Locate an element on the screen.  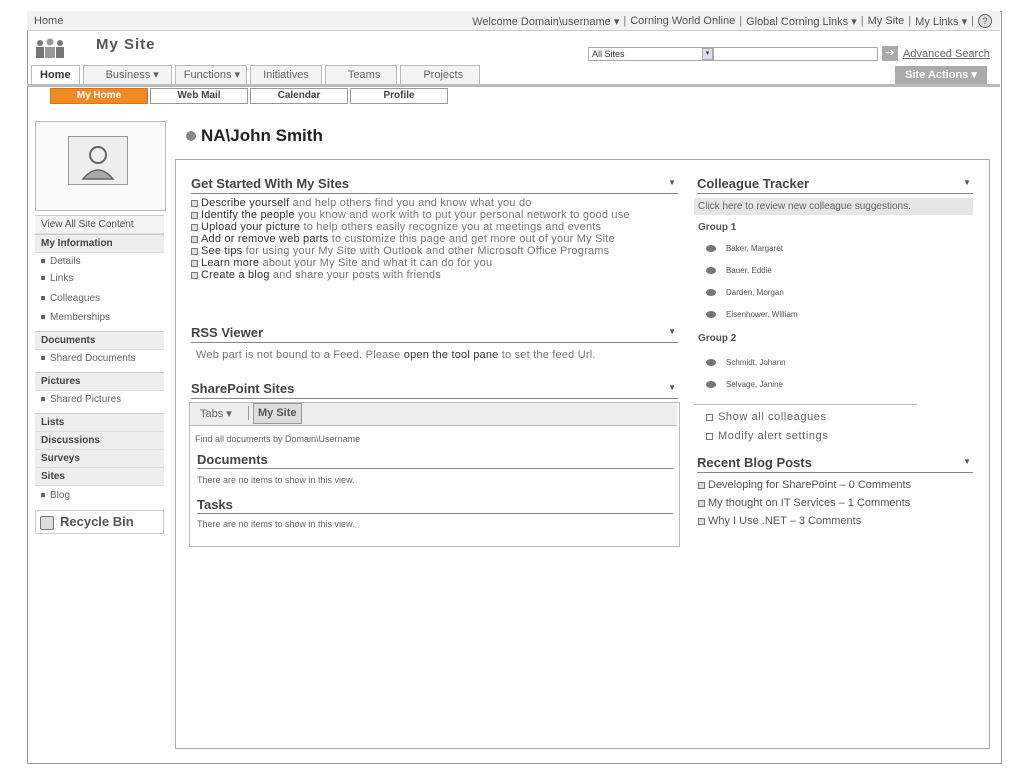
colleague-item: Selvage, Janine is located at coordinates (744, 384).